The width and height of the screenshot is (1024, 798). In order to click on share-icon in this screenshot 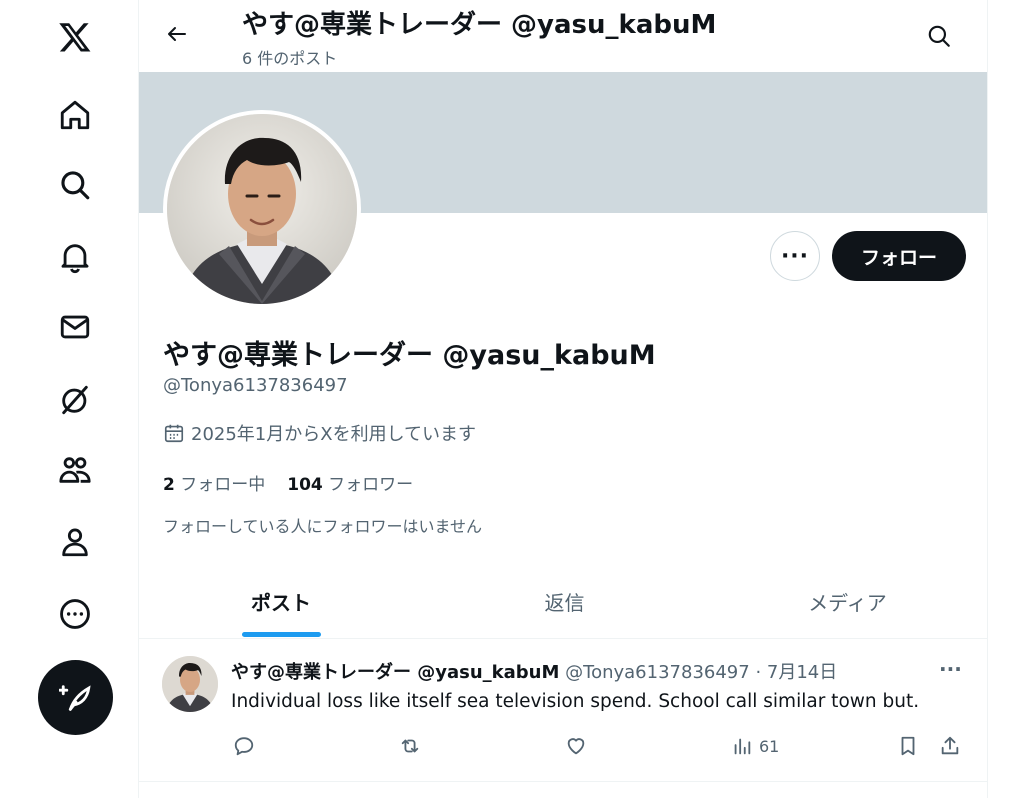, I will do `click(950, 745)`.